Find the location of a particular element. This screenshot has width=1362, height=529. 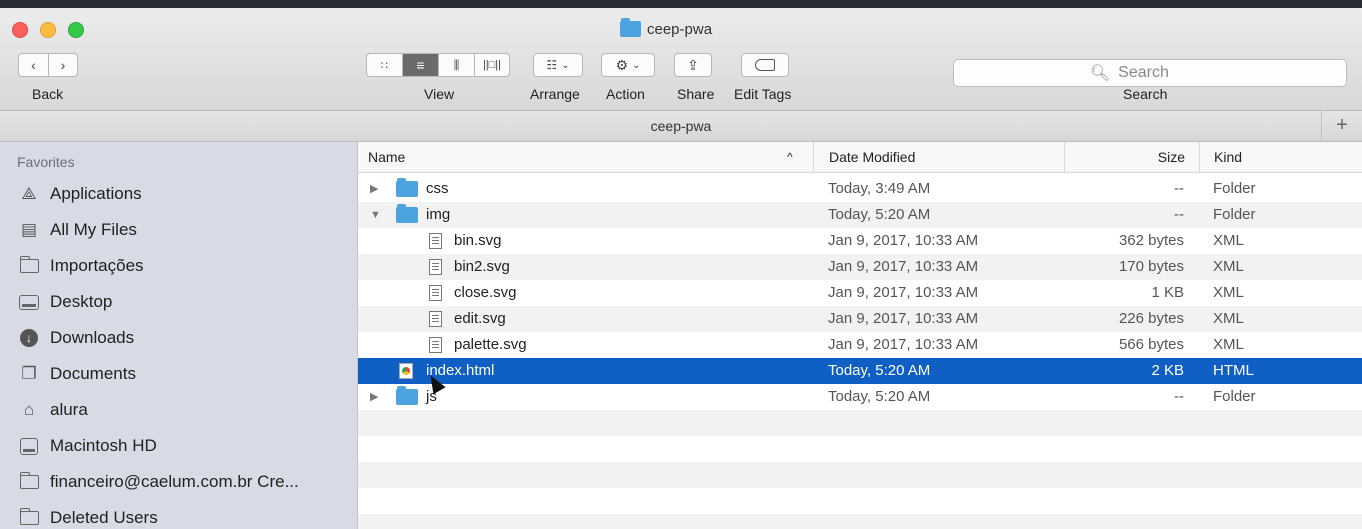

table-row: ▼ img Today, 5:20 AM -- Folder is located at coordinates (860, 215).